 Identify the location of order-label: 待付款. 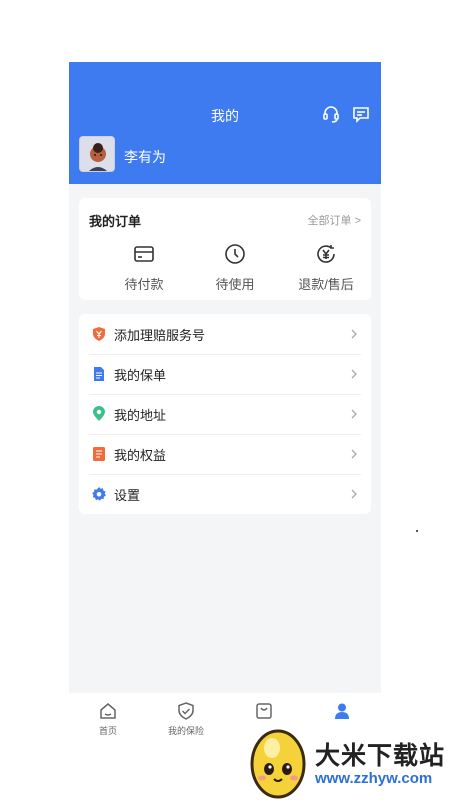
(144, 284).